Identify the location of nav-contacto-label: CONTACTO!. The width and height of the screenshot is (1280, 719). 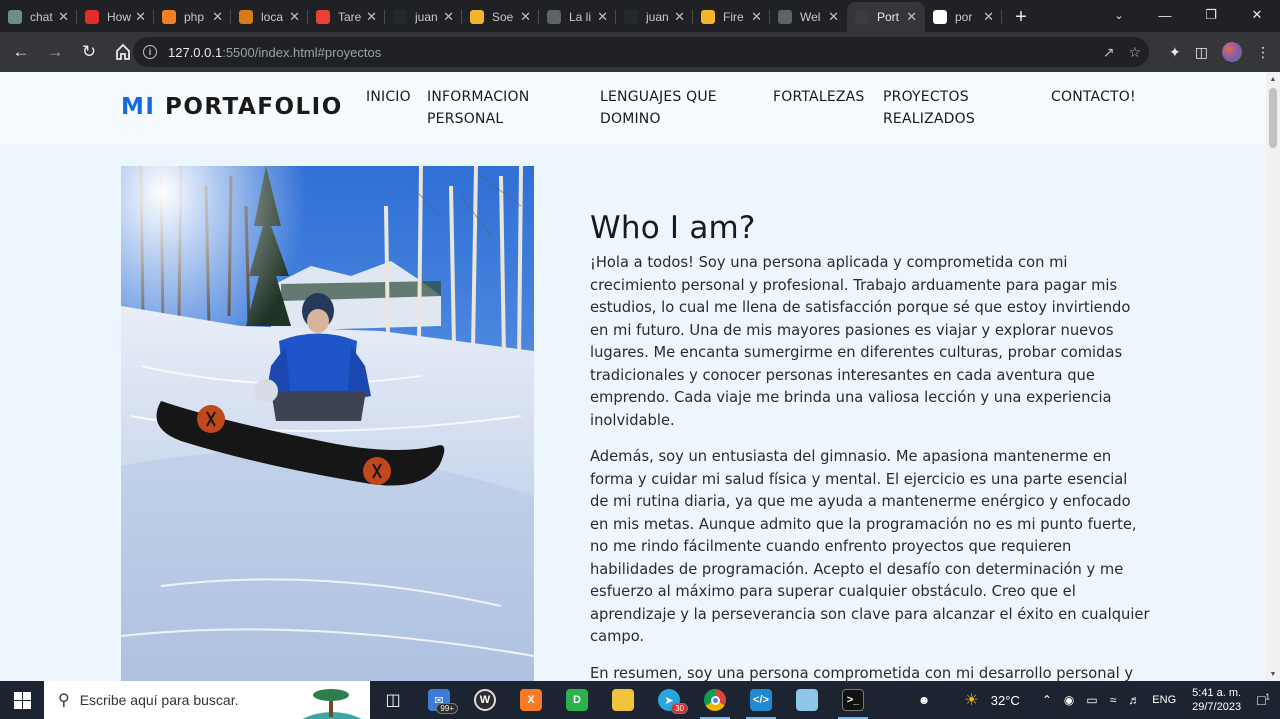
(1093, 97).